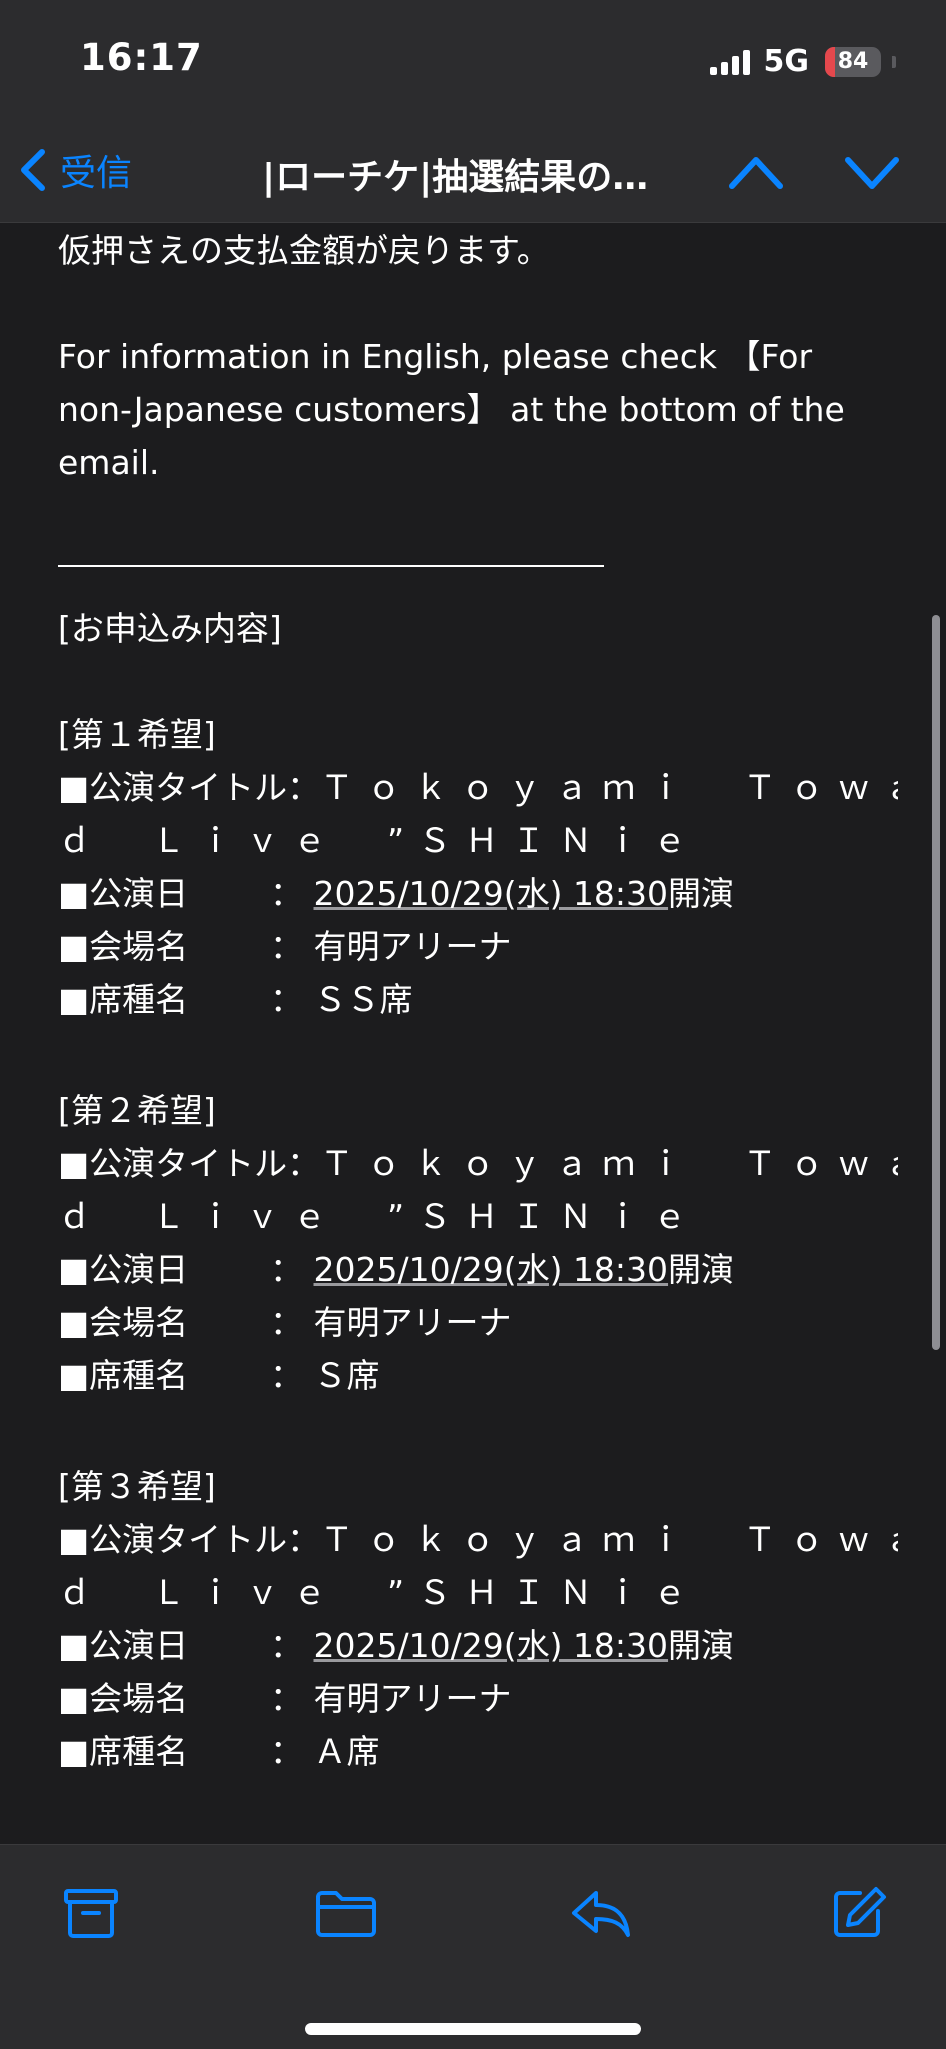 The height and width of the screenshot is (2049, 946). I want to click on chevron-left-icon, so click(33, 170).